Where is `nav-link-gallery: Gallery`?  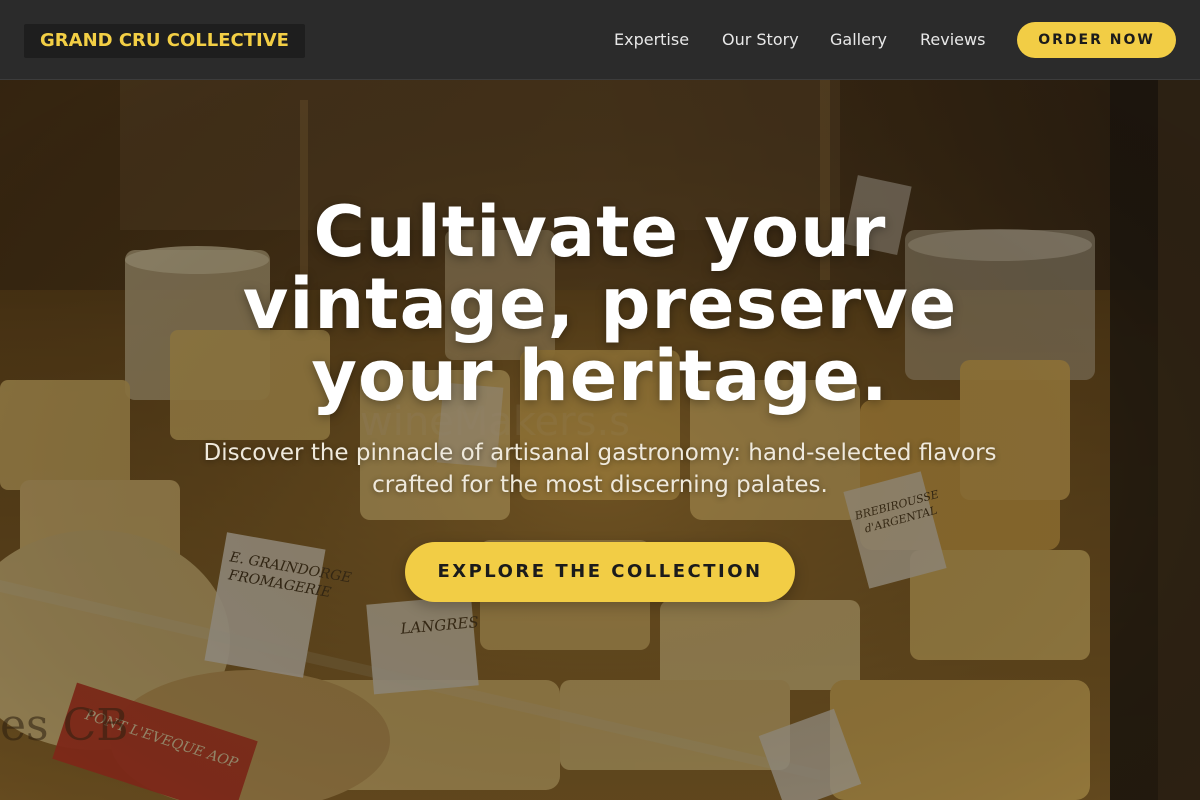
nav-link-gallery: Gallery is located at coordinates (858, 40).